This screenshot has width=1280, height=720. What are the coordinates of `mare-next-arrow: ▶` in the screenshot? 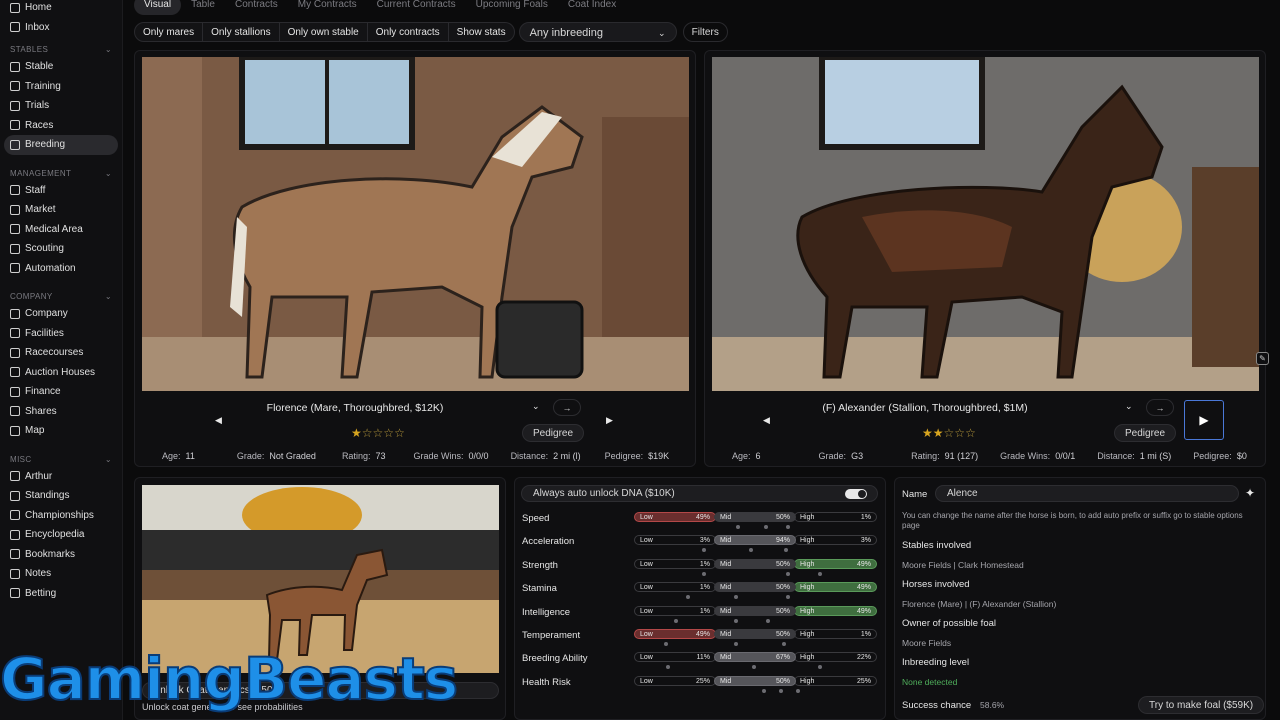 It's located at (609, 420).